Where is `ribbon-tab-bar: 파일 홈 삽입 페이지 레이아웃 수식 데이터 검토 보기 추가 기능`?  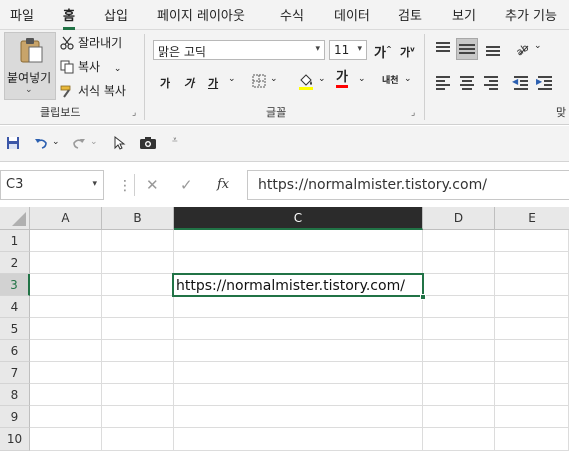 ribbon-tab-bar: 파일 홈 삽입 페이지 레이아웃 수식 데이터 검토 보기 추가 기능 is located at coordinates (284, 15).